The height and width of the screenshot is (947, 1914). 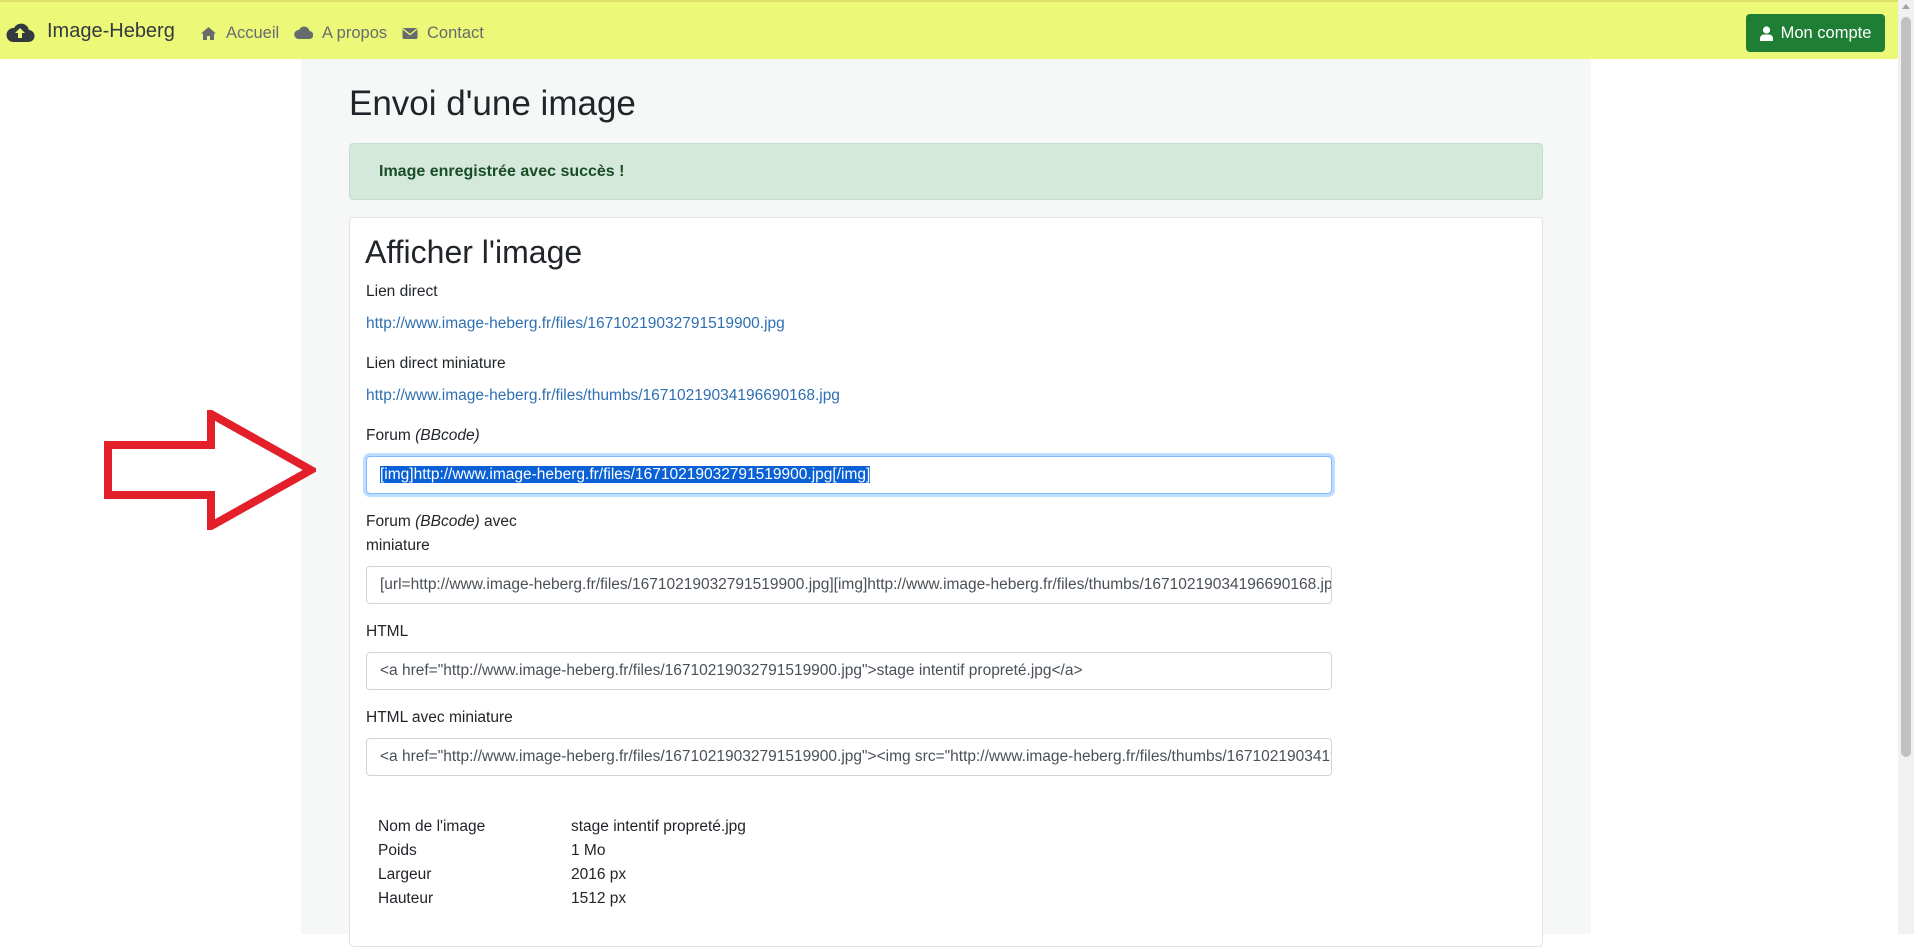 I want to click on success-alert: Image enregistrée avec succès !, so click(x=946, y=171).